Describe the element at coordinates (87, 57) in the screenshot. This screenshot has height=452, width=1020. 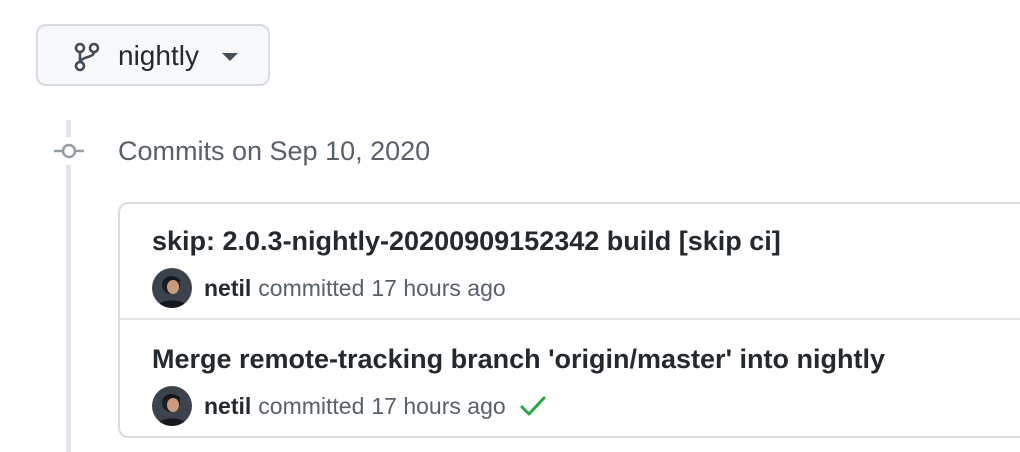
I see `git-branch-icon` at that location.